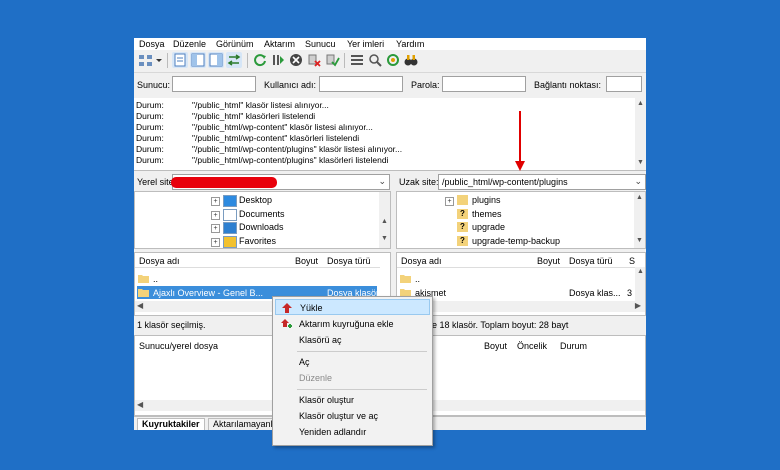  What do you see at coordinates (639, 220) in the screenshot?
I see `remote-tree-scrollbar: ▲ ▼` at bounding box center [639, 220].